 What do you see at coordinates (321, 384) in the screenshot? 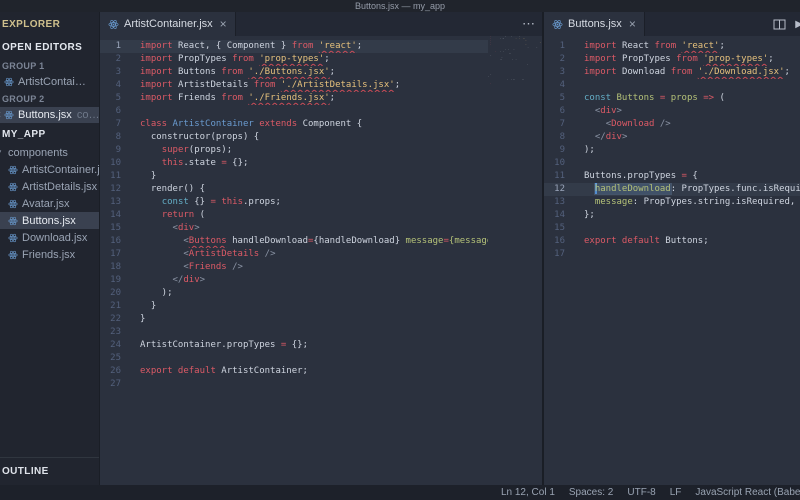
I see `code-line: 27` at bounding box center [321, 384].